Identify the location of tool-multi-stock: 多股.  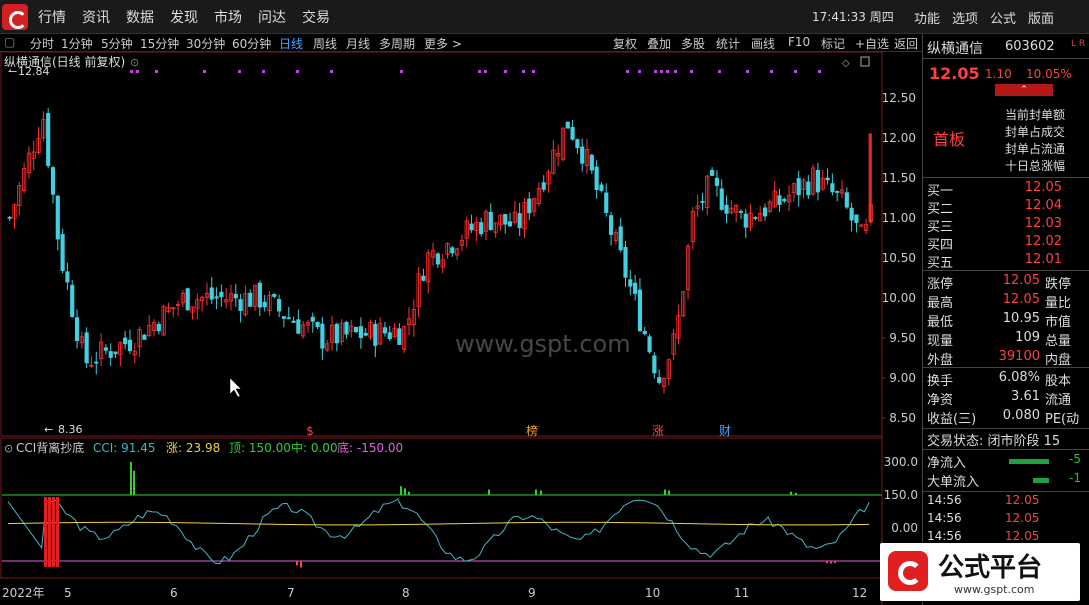
(693, 43).